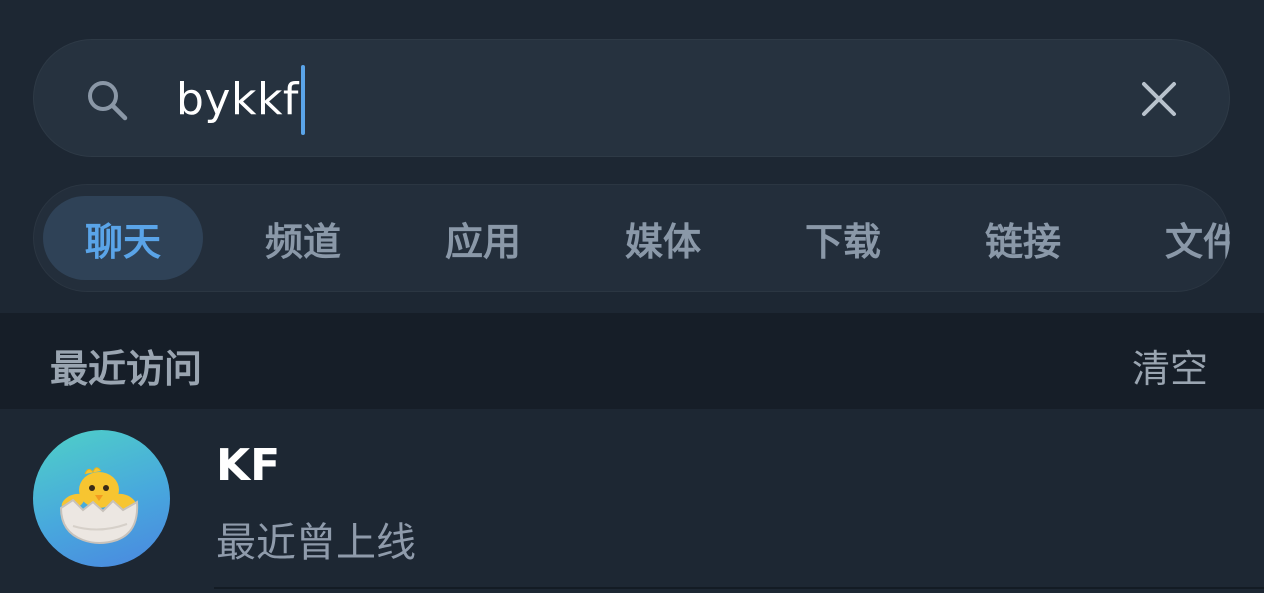 The height and width of the screenshot is (593, 1264). I want to click on tab-media: 媒体, so click(663, 238).